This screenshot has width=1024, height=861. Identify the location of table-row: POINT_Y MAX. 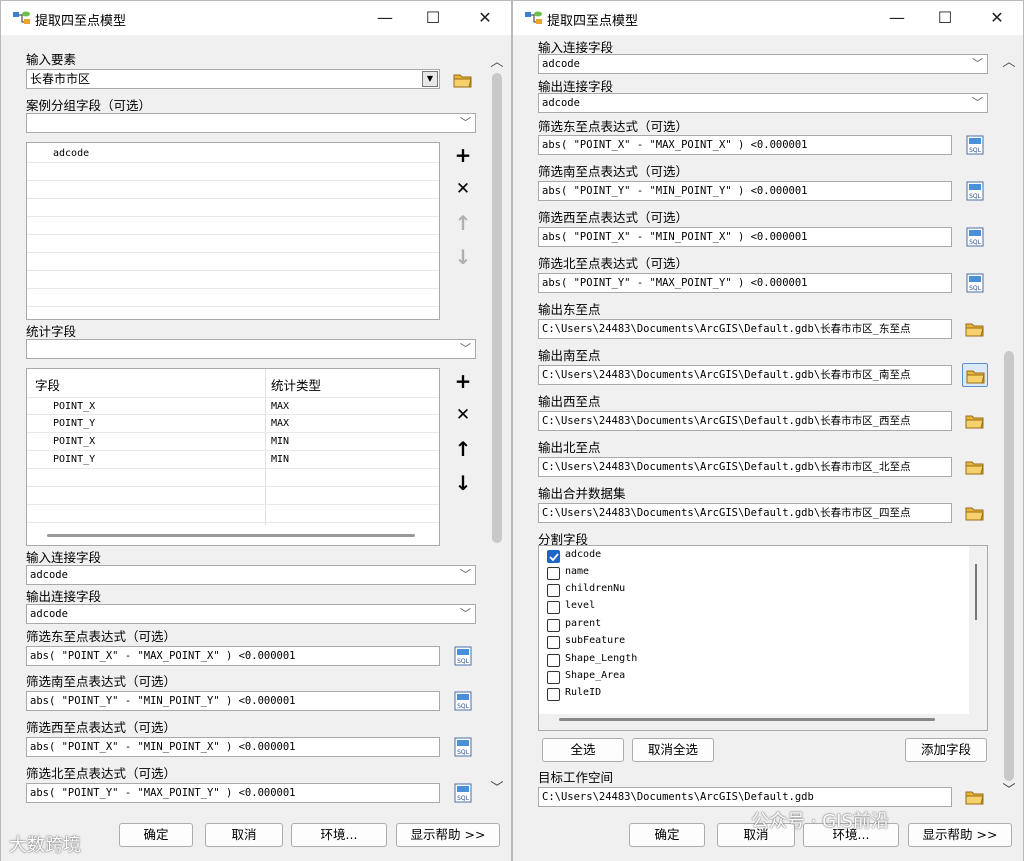
(233, 424).